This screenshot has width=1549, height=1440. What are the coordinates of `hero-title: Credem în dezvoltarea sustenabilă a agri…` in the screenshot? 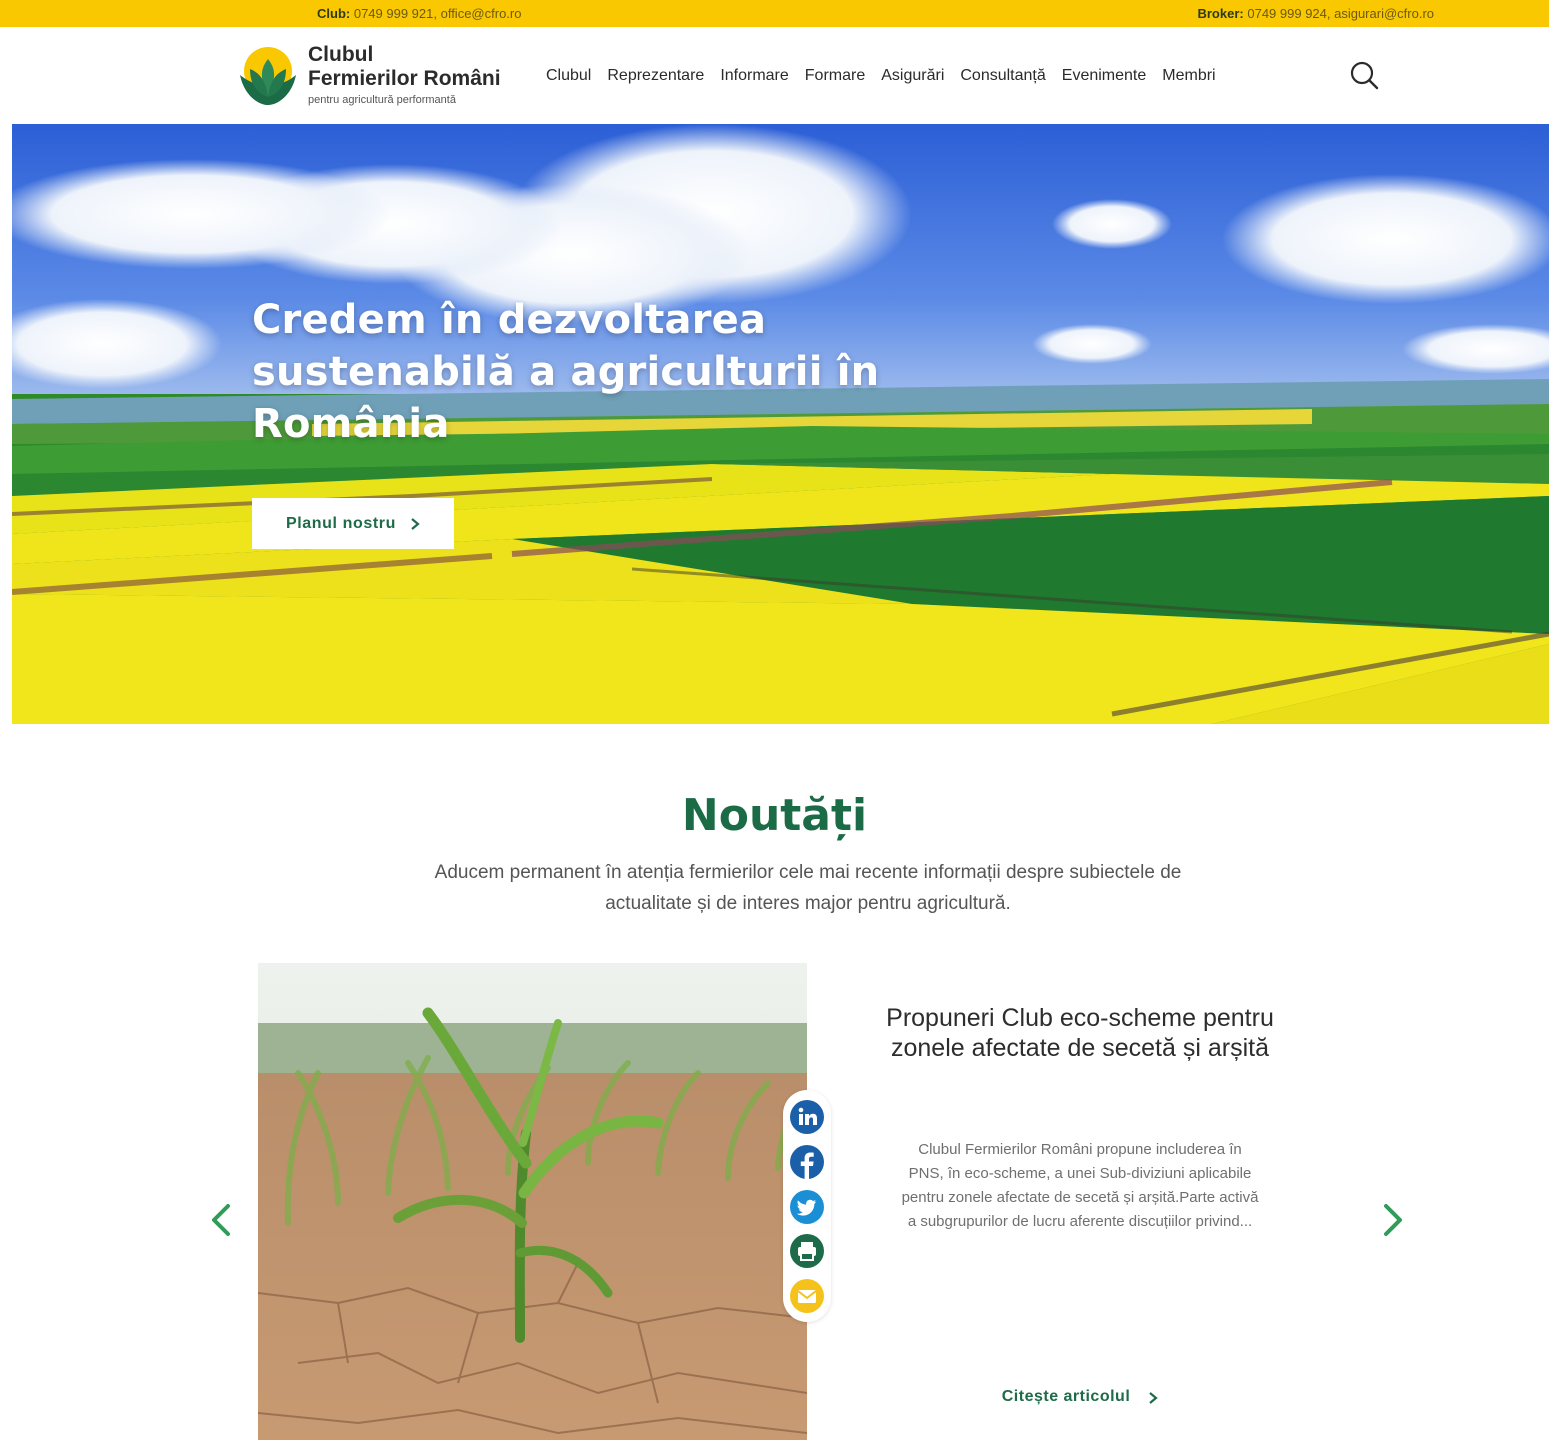 It's located at (566, 372).